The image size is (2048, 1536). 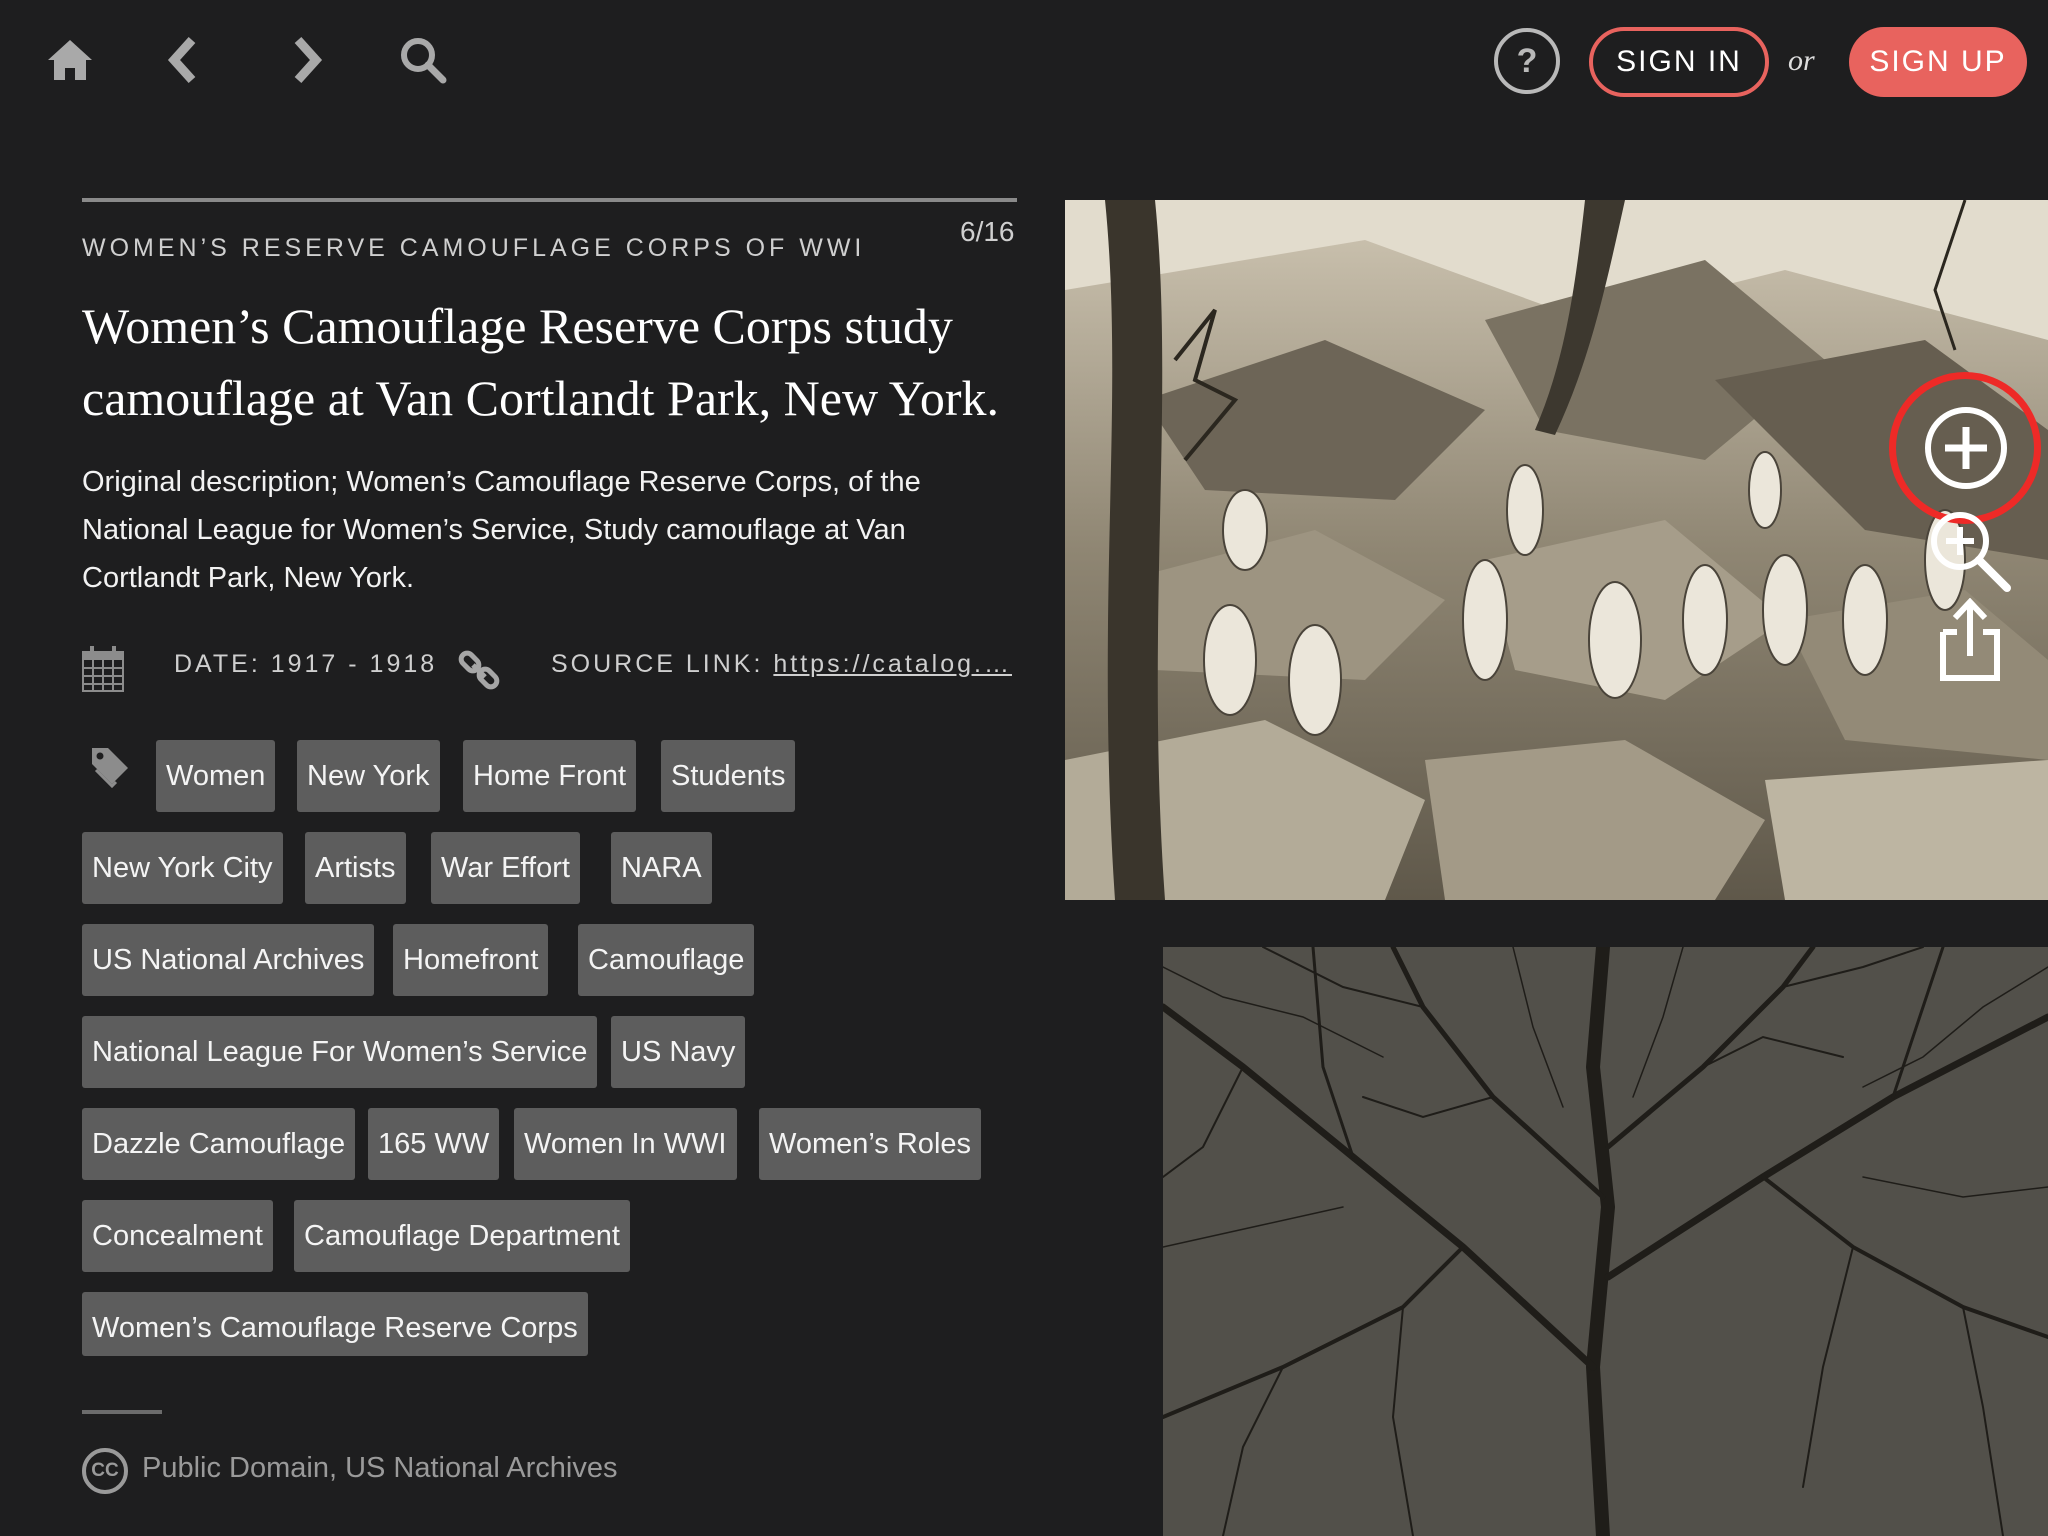 What do you see at coordinates (182, 868) in the screenshot?
I see `tag-chip: New York City` at bounding box center [182, 868].